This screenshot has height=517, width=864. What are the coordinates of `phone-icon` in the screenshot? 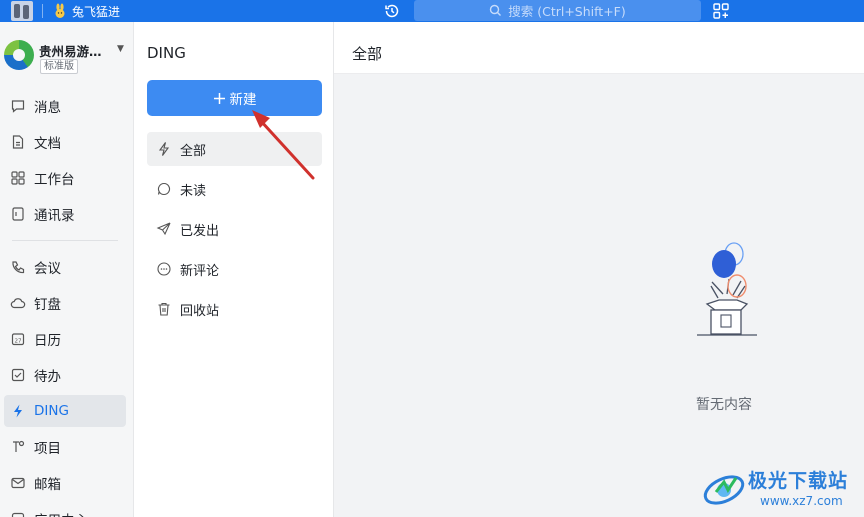 It's located at (18, 267).